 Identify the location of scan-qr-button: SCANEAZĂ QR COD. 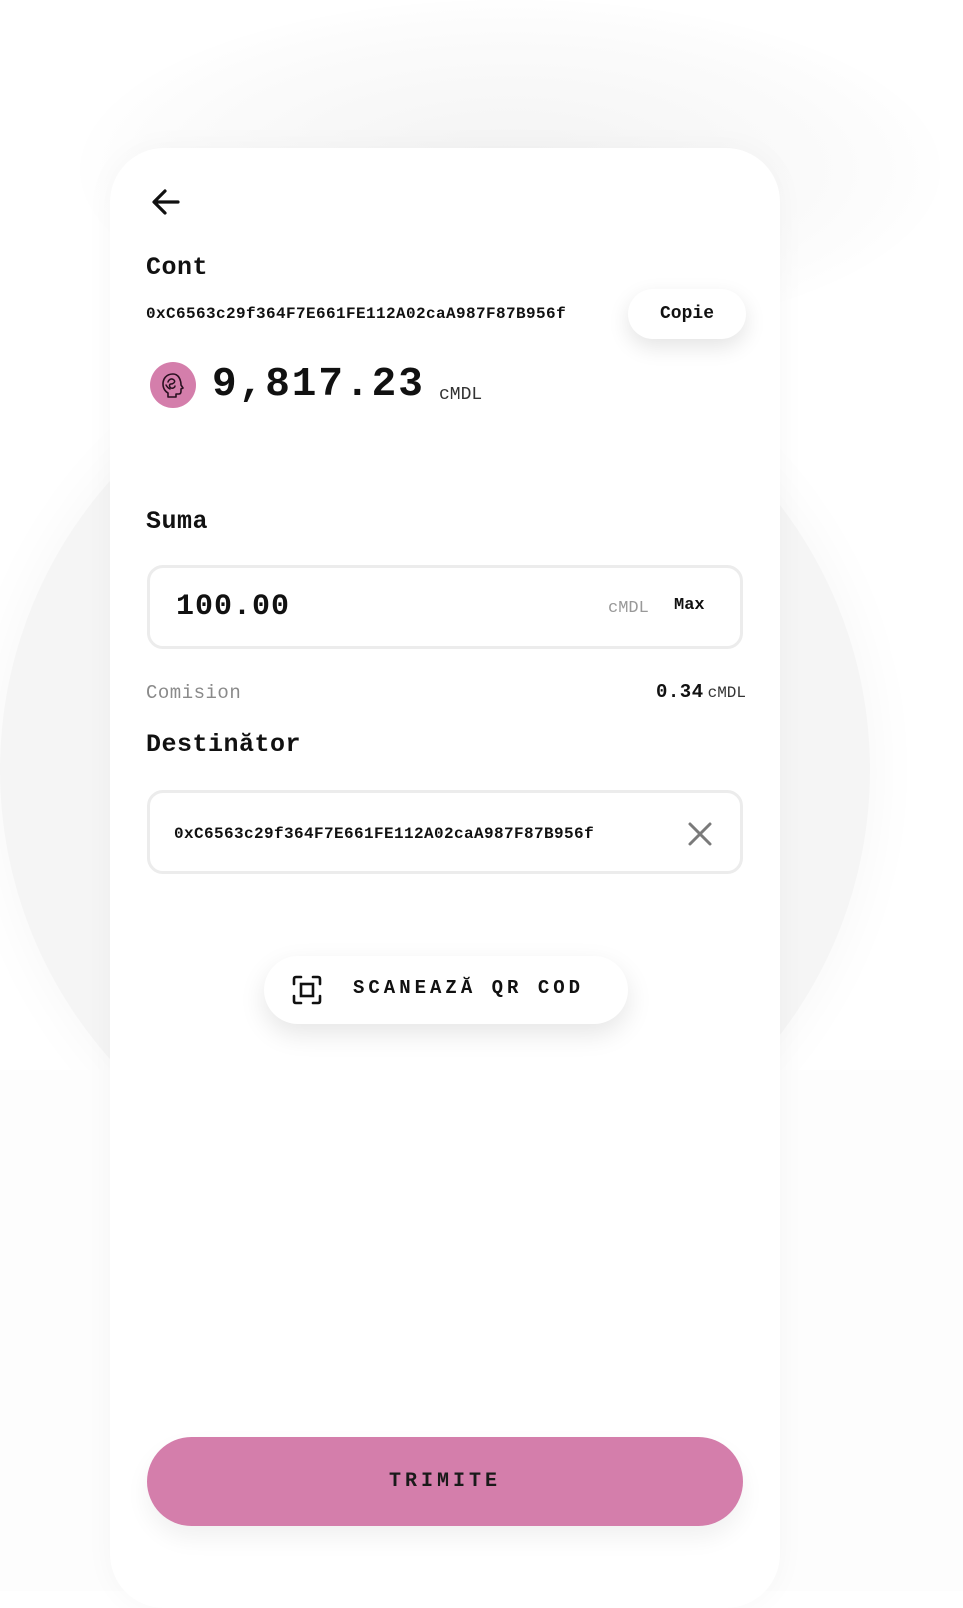
(446, 990).